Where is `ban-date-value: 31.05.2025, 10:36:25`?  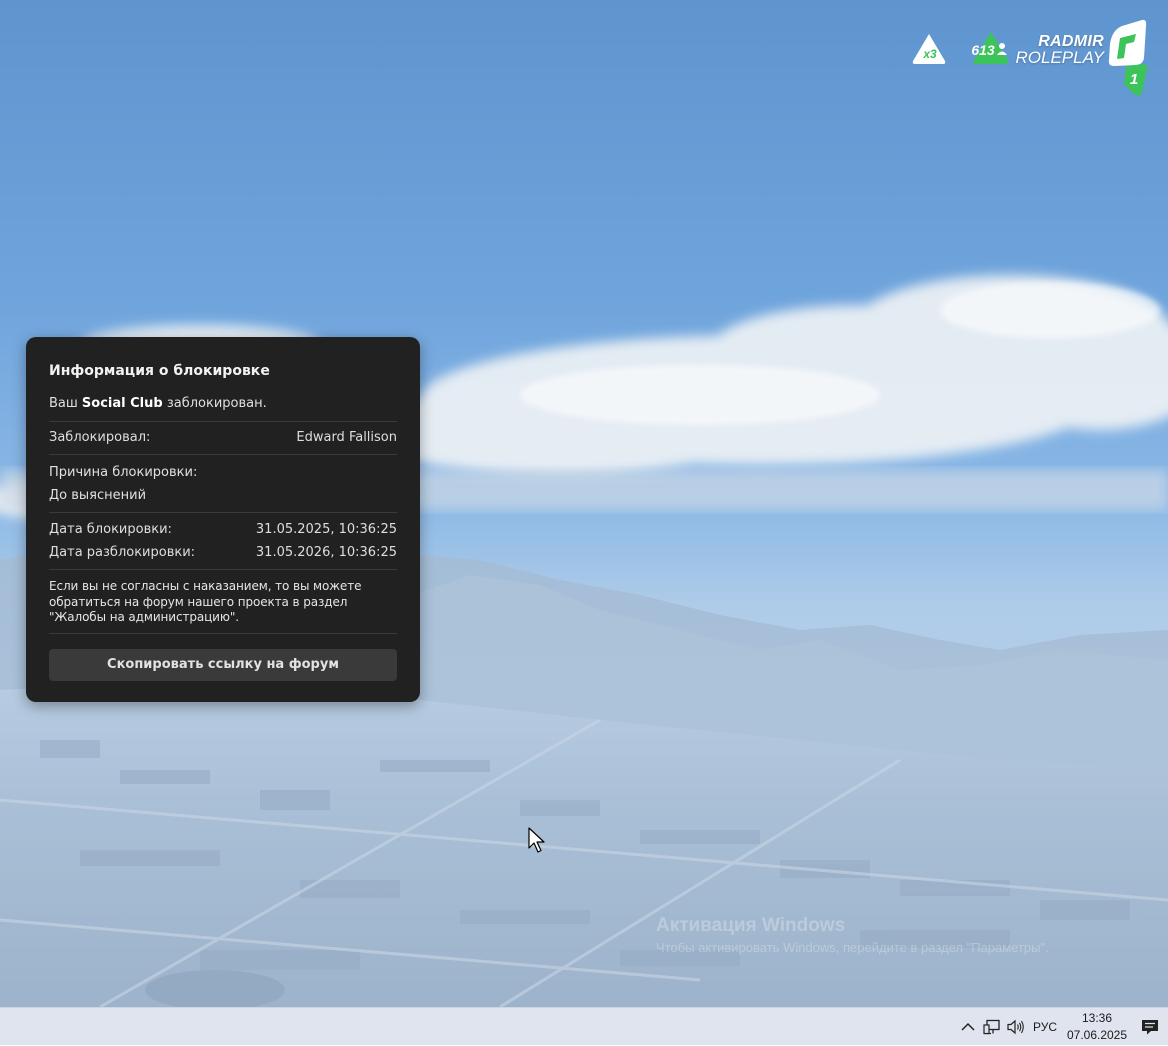 ban-date-value: 31.05.2025, 10:36:25 is located at coordinates (326, 529).